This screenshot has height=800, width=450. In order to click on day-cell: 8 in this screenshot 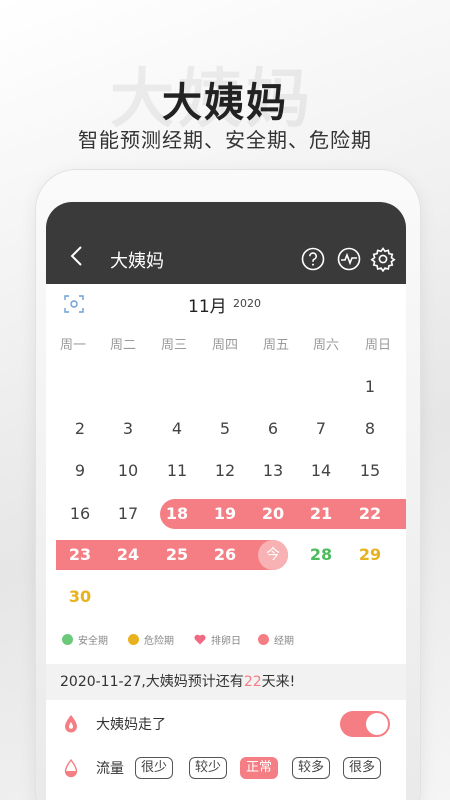, I will do `click(370, 429)`.